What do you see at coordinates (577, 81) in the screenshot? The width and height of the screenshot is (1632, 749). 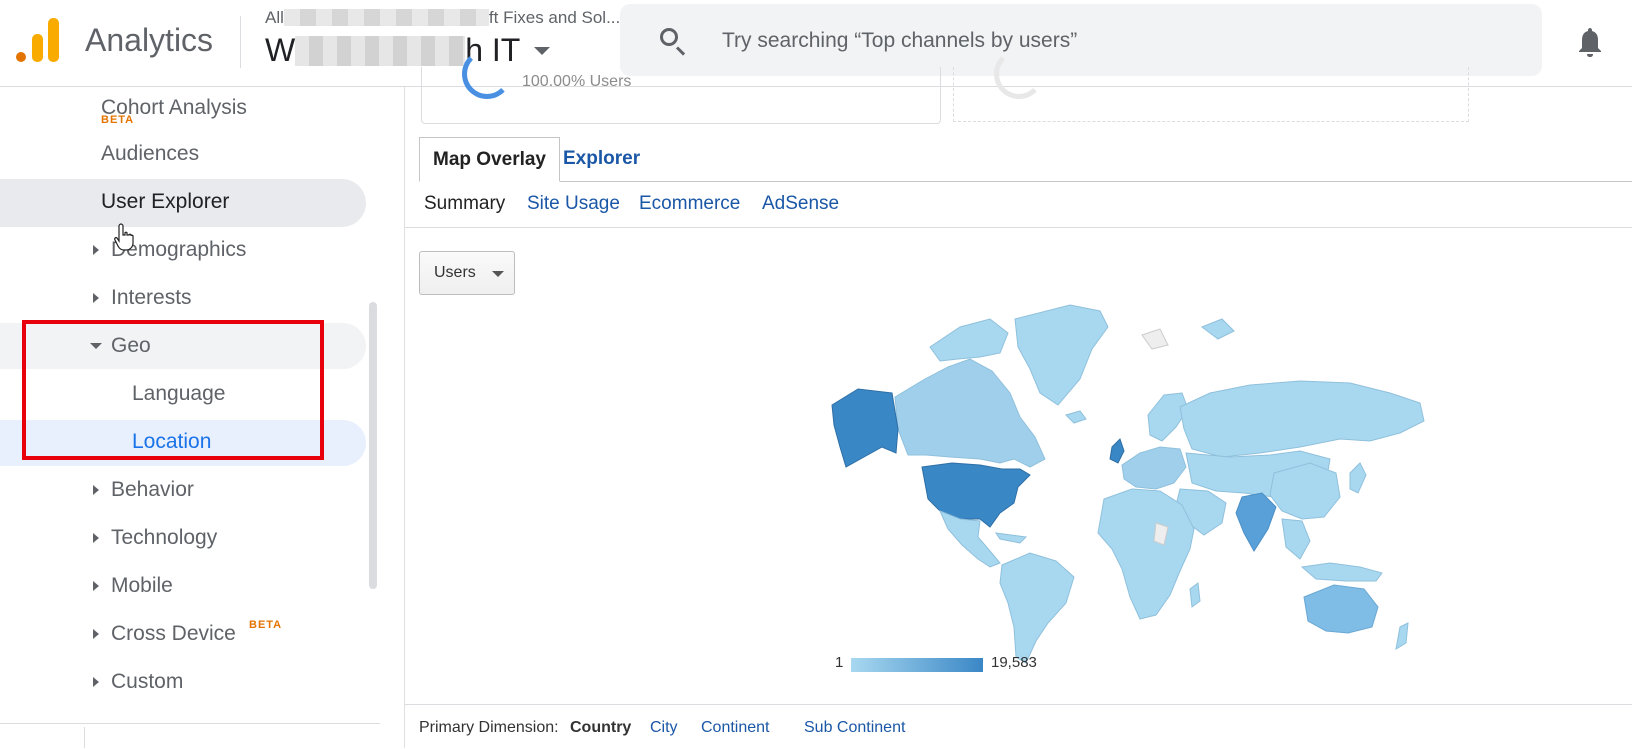 I see `segment-card-text: 100.00% Users` at bounding box center [577, 81].